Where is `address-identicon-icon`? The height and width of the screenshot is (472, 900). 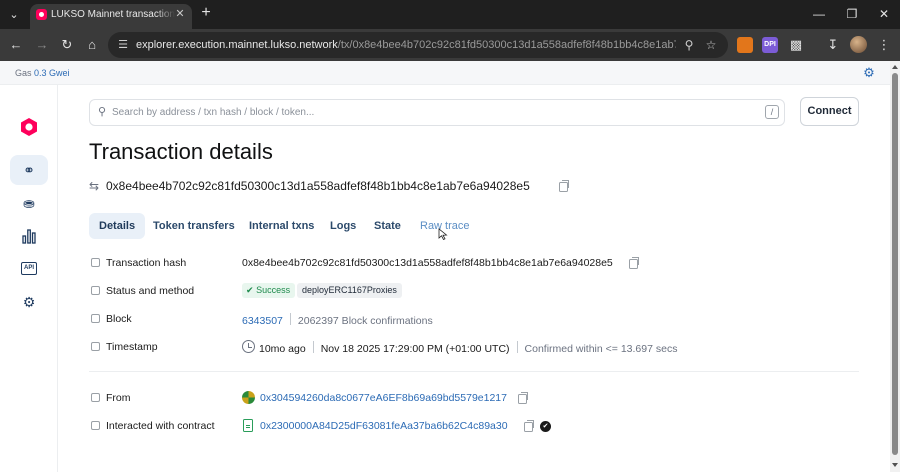
address-identicon-icon is located at coordinates (248, 397).